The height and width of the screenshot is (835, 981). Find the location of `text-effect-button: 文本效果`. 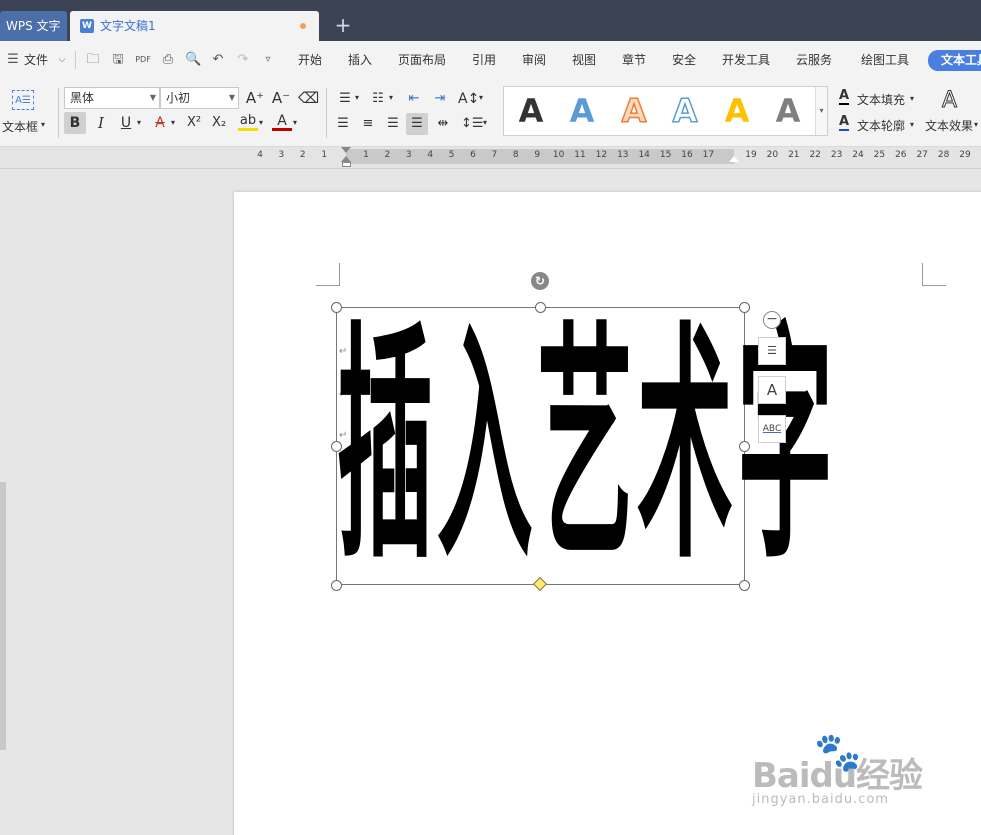

text-effect-button: 文本效果 is located at coordinates (949, 125).